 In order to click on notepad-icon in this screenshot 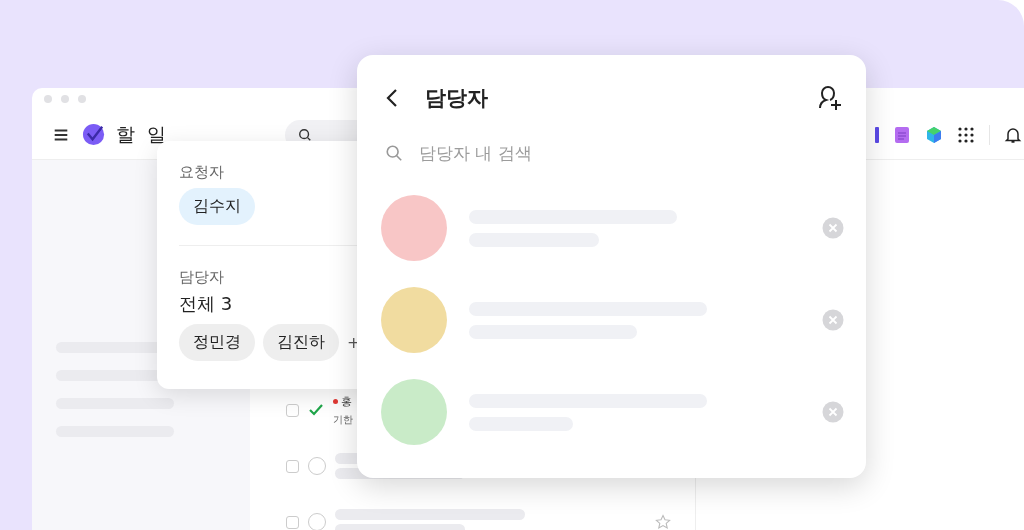, I will do `click(902, 134)`.